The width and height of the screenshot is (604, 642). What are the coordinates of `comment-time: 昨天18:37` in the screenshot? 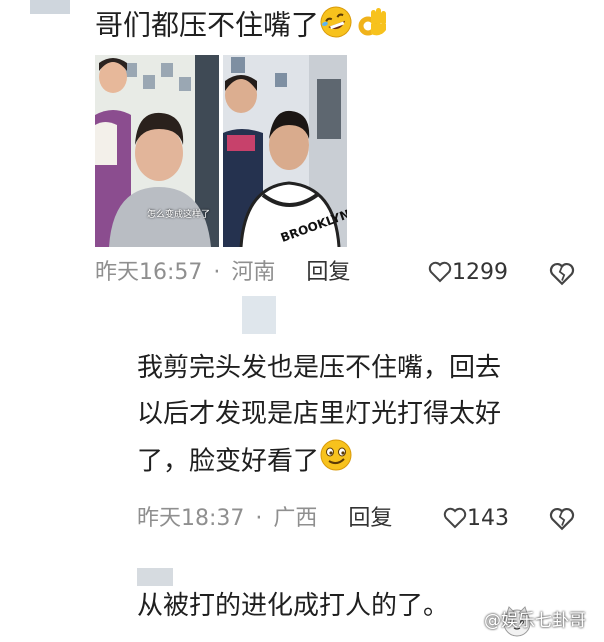 It's located at (191, 518).